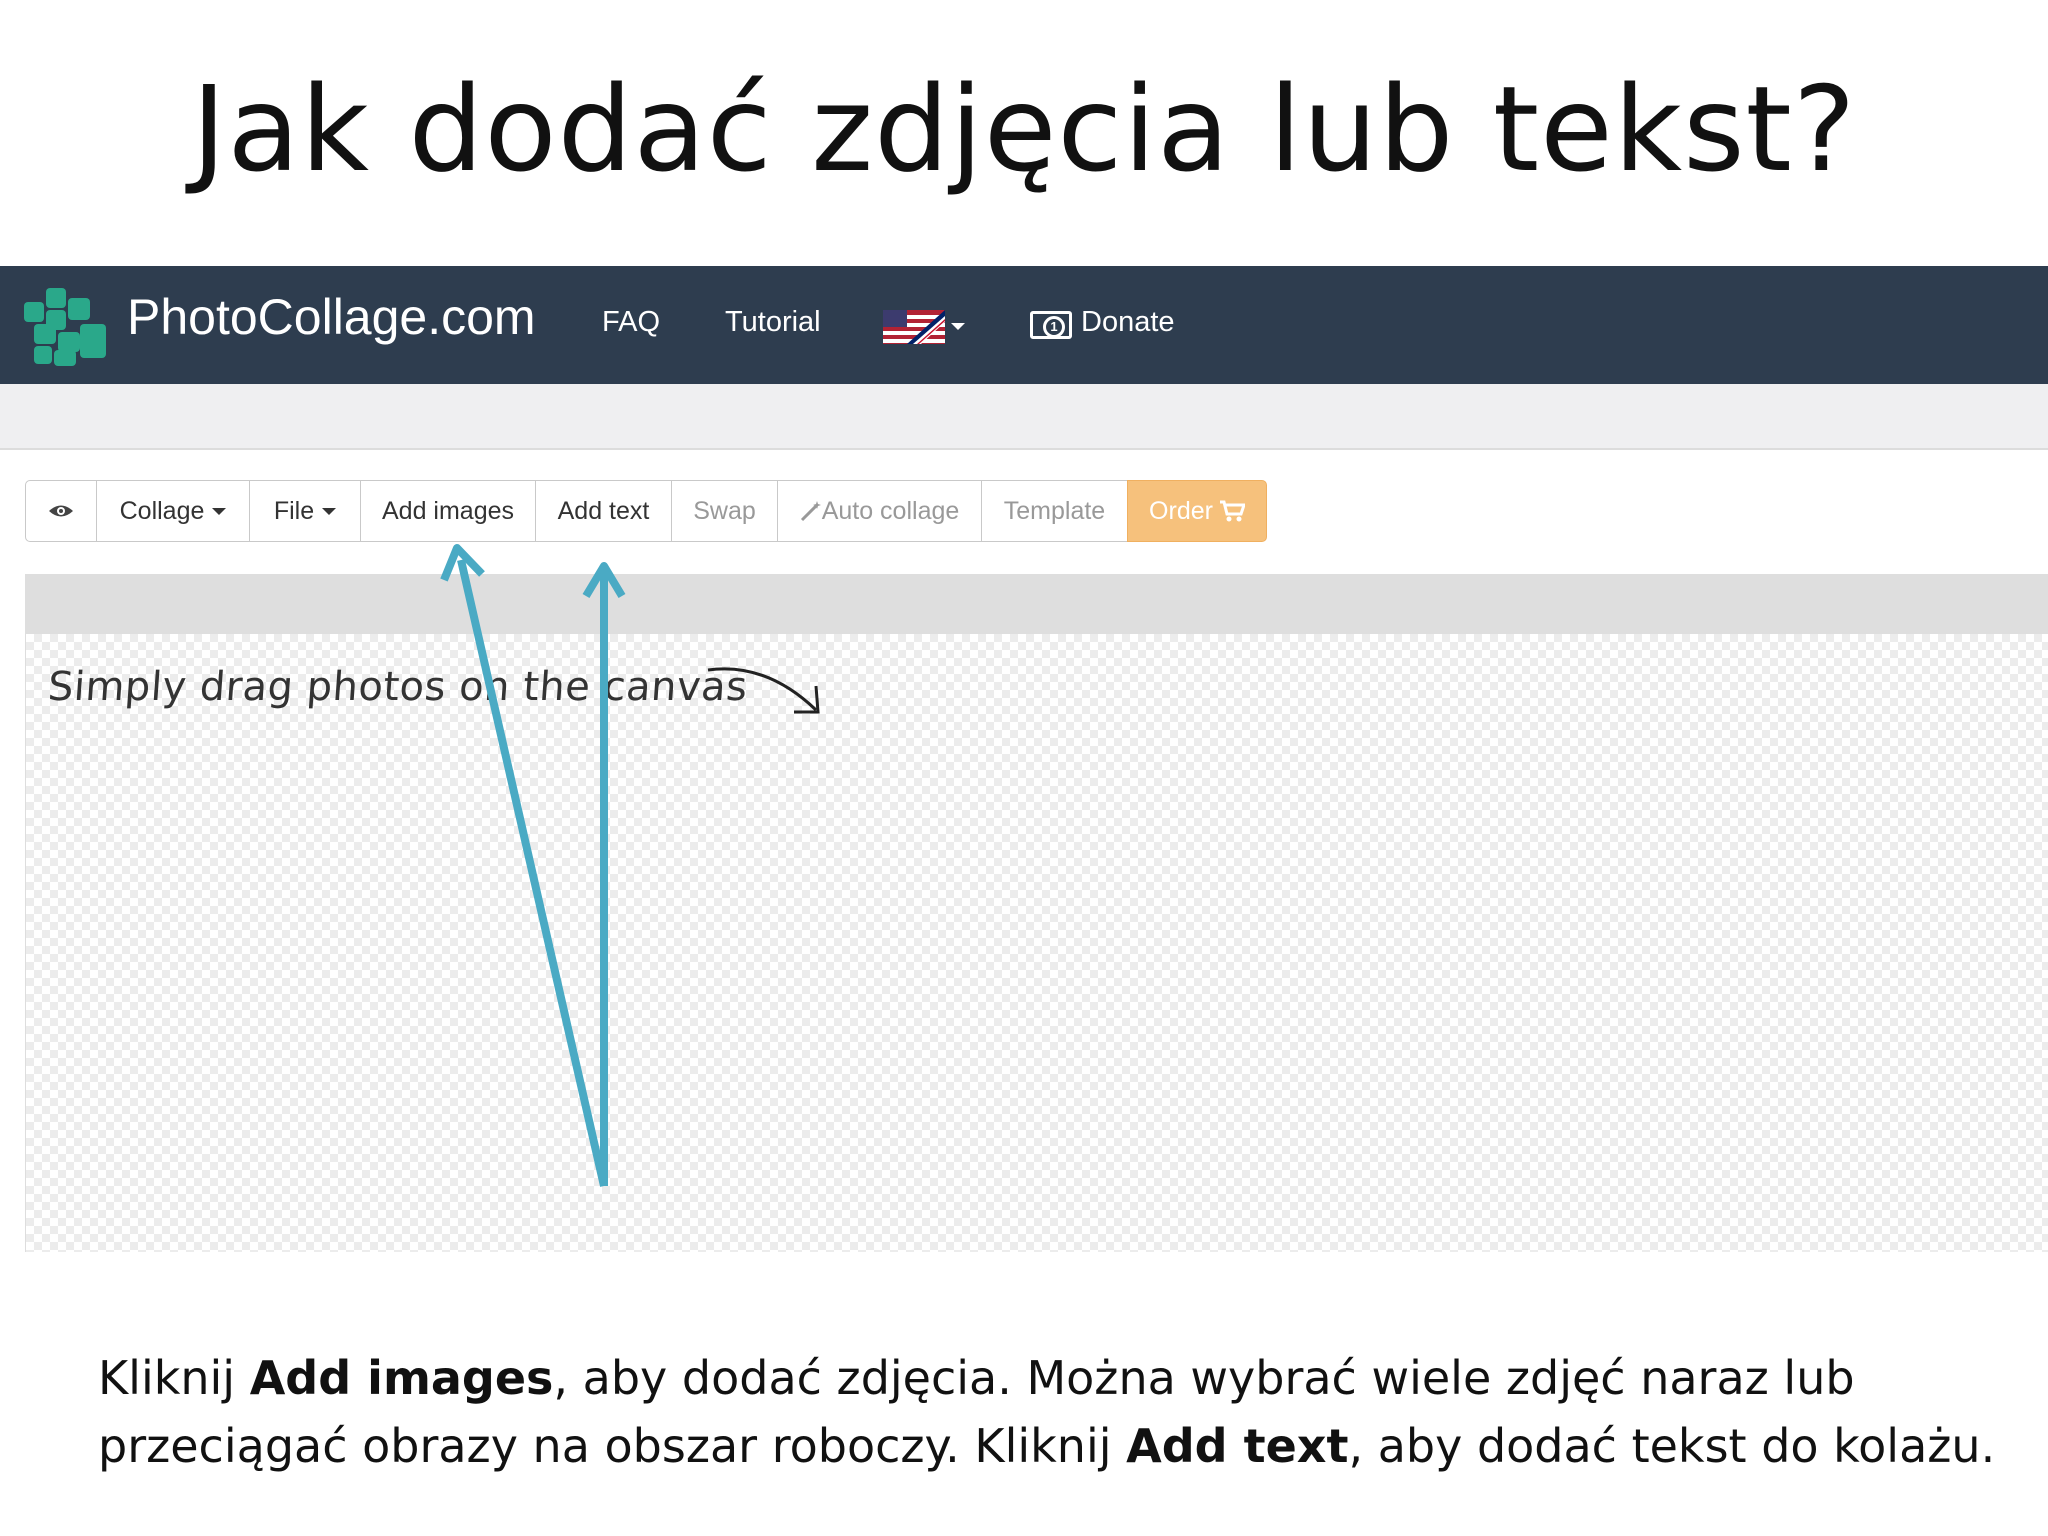  Describe the element at coordinates (1237, 1446) in the screenshot. I see `caption-add-text: Add text` at that location.